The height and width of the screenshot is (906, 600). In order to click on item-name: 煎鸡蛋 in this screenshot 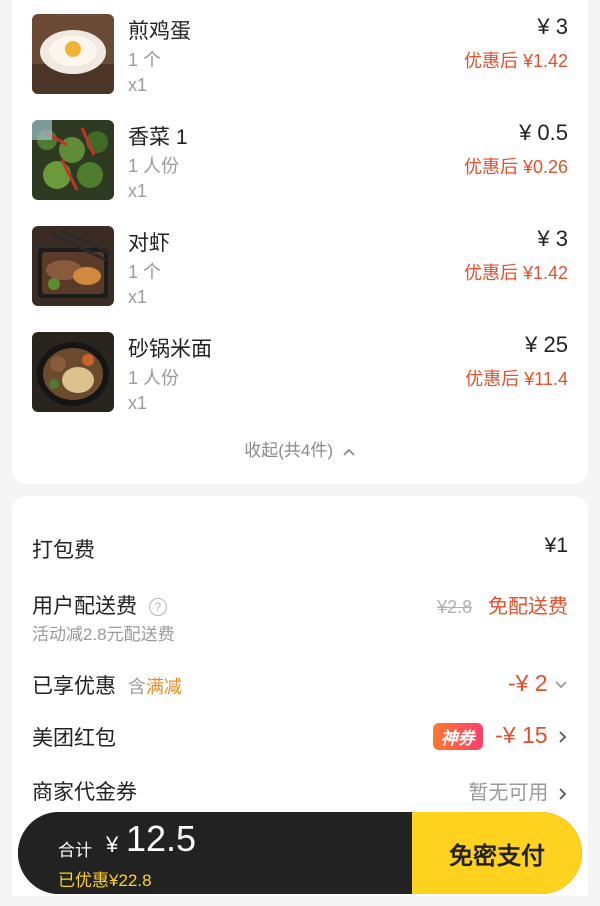, I will do `click(159, 31)`.